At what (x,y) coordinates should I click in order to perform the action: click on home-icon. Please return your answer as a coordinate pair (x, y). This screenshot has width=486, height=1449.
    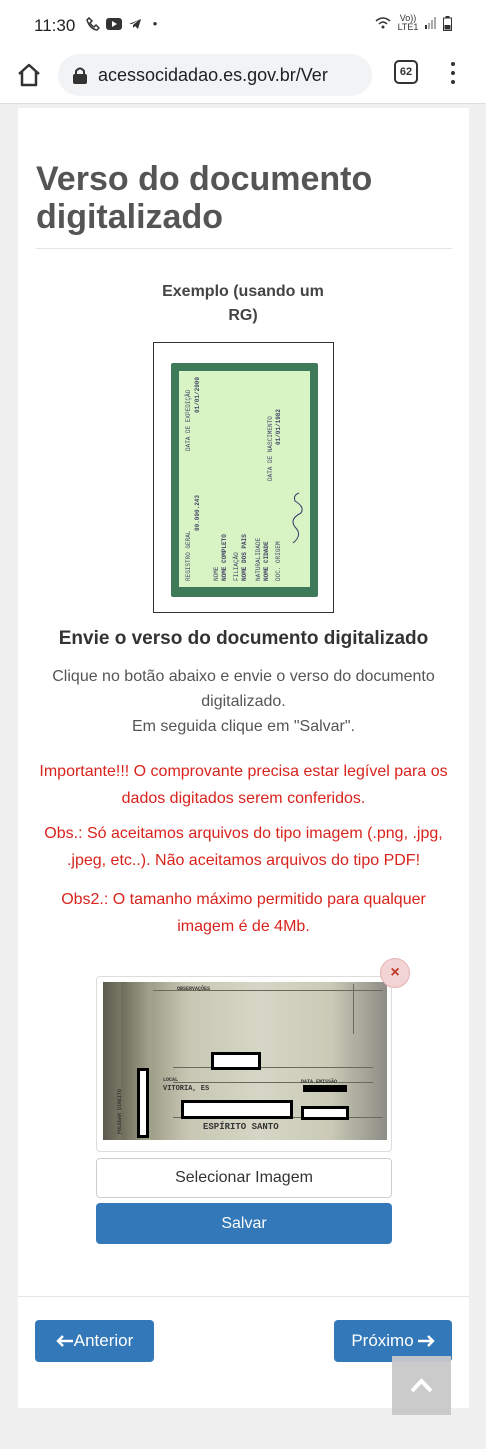
    Looking at the image, I should click on (29, 75).